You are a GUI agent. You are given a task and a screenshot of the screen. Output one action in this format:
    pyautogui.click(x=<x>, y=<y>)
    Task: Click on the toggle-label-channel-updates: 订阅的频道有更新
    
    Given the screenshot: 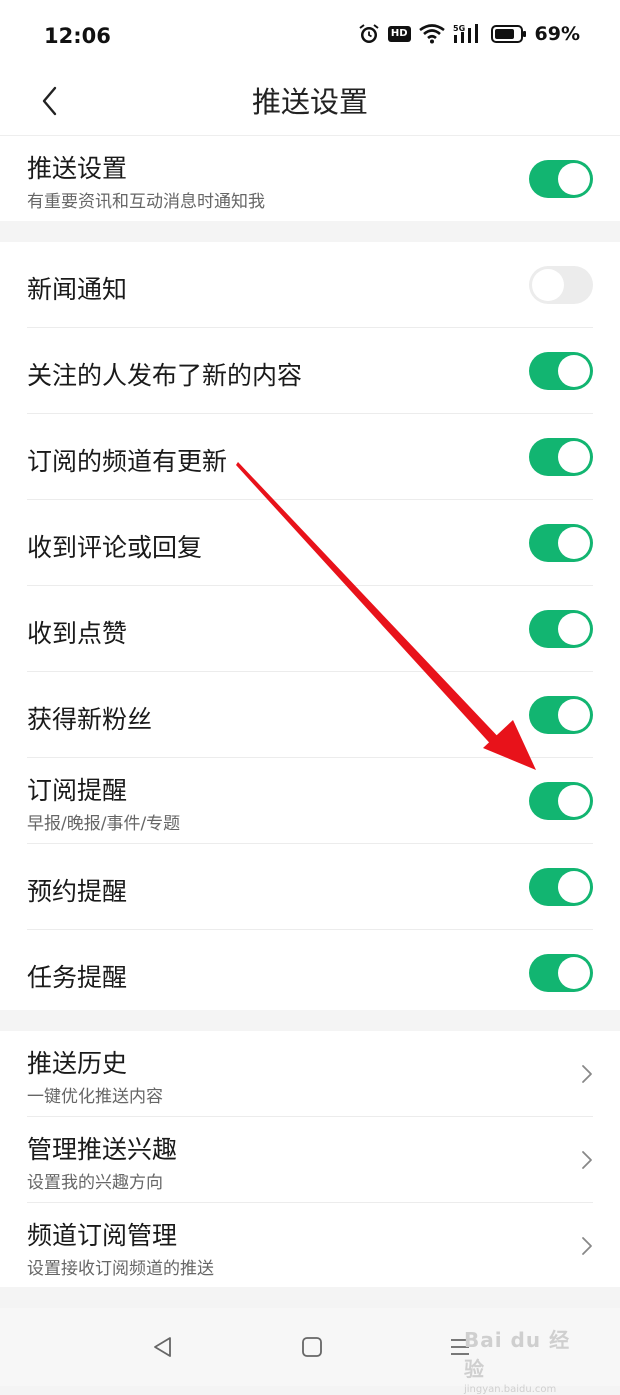 What is the action you would take?
    pyautogui.click(x=127, y=461)
    